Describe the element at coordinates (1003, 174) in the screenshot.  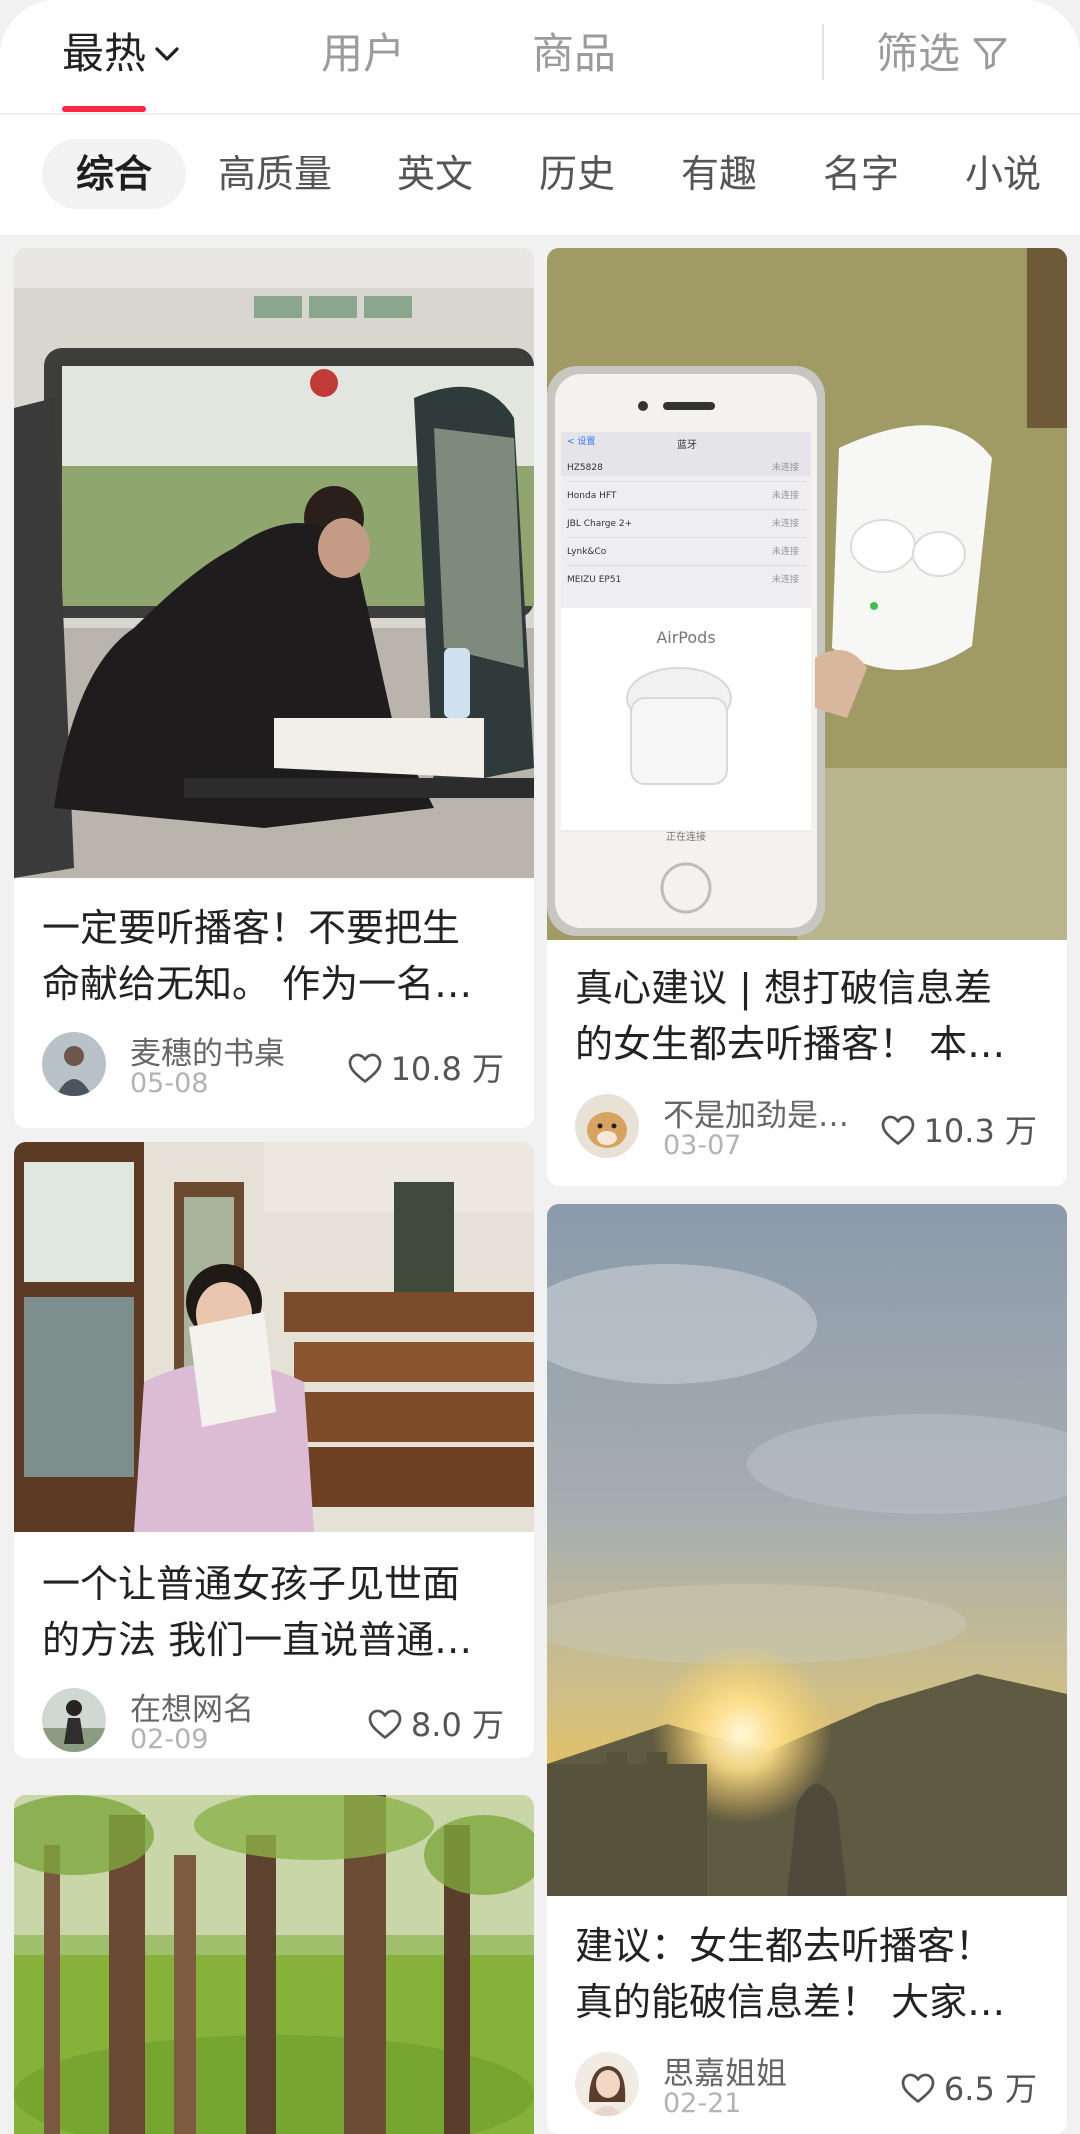
I see `chip-novels: 小说` at that location.